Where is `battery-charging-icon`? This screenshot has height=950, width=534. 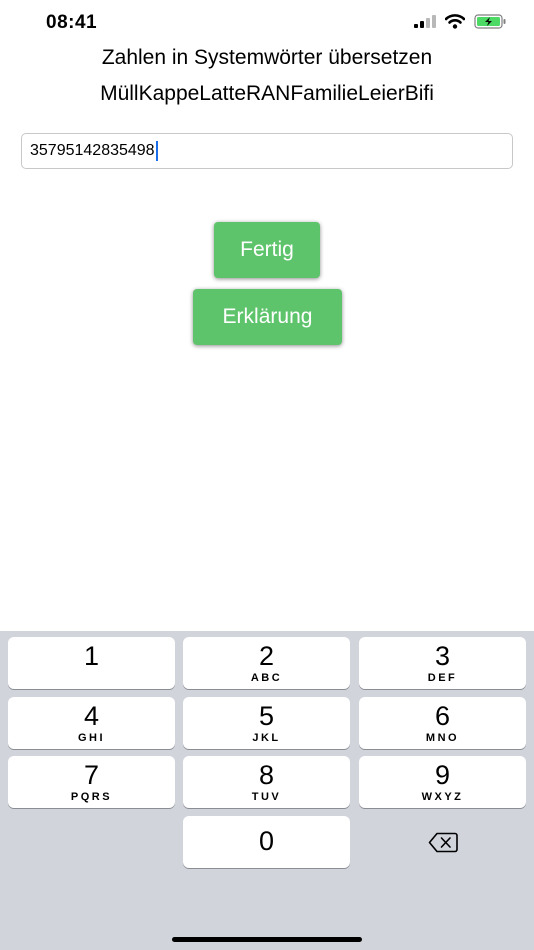
battery-charging-icon is located at coordinates (490, 21).